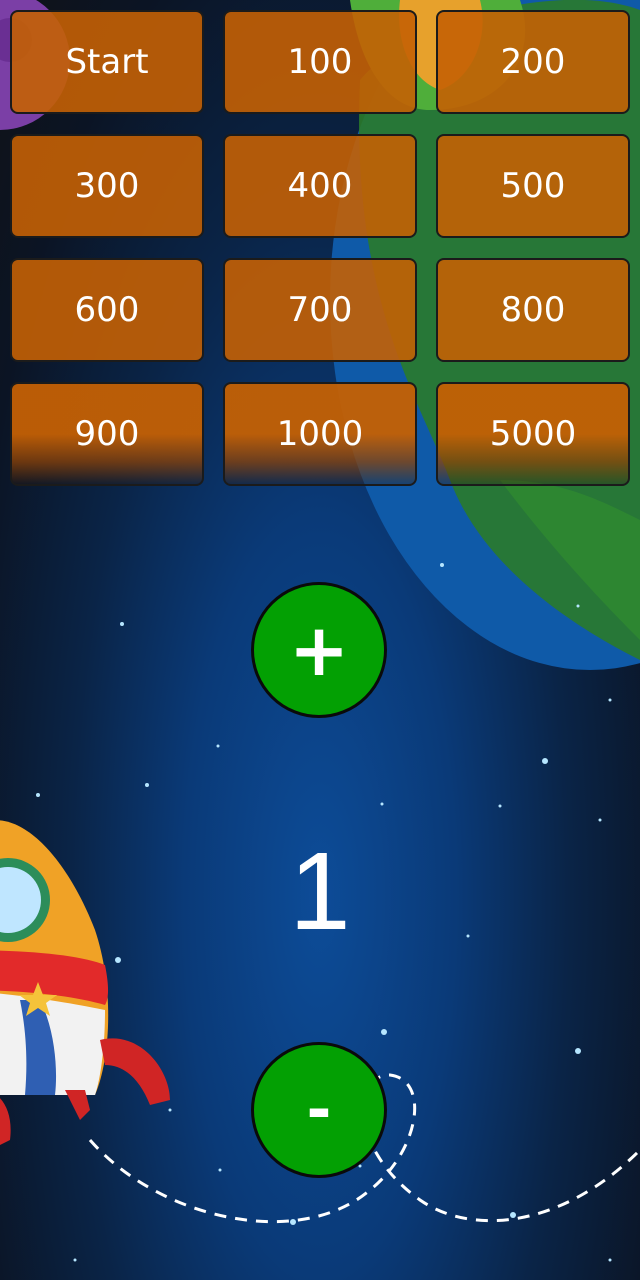 Image resolution: width=640 pixels, height=1280 pixels. I want to click on level-button-100: 100, so click(320, 62).